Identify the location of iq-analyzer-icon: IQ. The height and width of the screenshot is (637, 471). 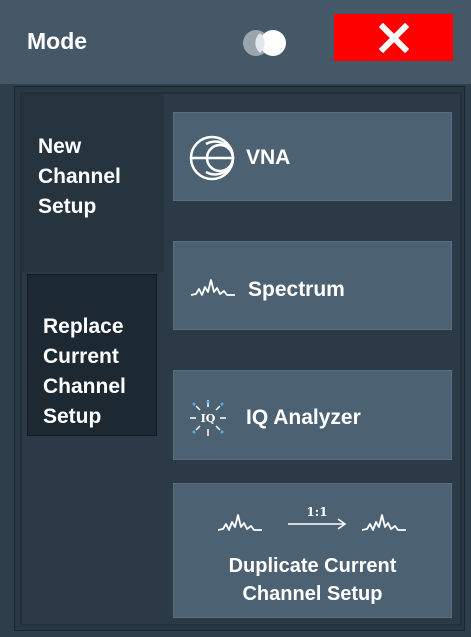
(208, 418).